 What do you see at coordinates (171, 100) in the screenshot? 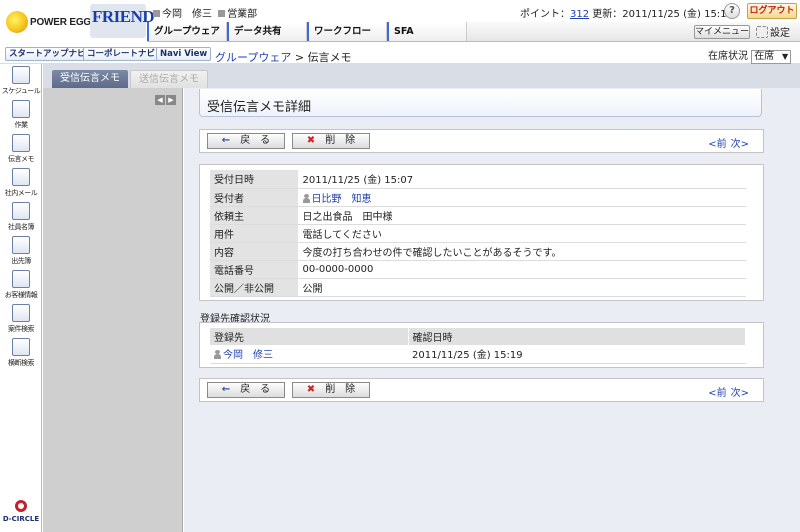
I see `expand-right-icon: ▶` at bounding box center [171, 100].